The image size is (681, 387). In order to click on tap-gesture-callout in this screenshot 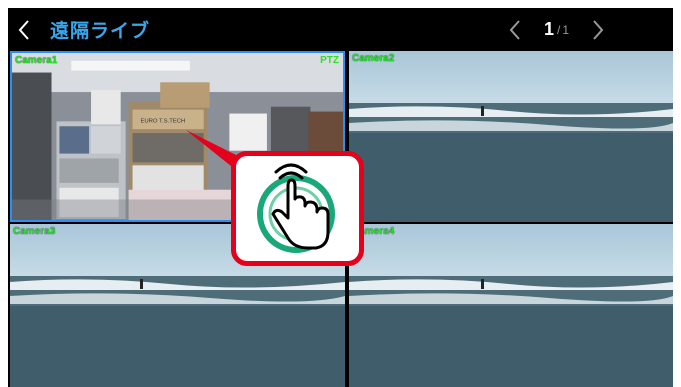, I will do `click(297, 208)`.